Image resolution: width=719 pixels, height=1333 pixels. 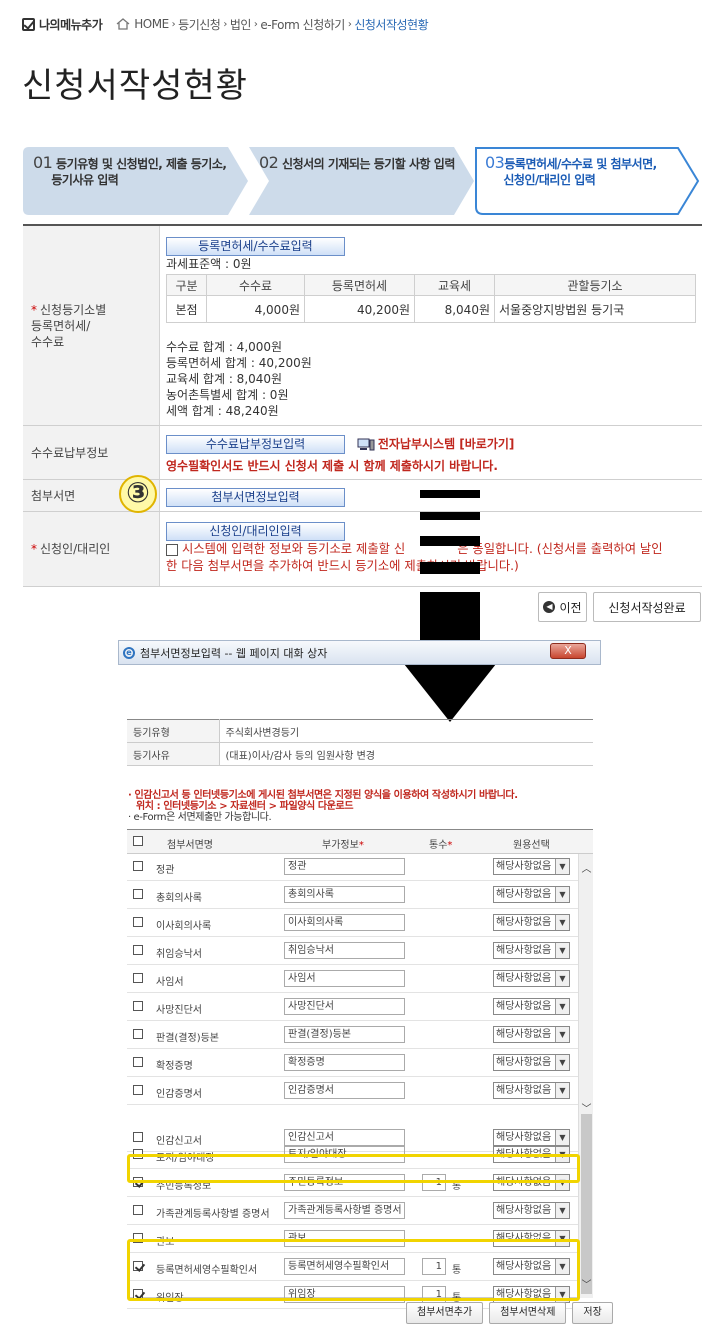 What do you see at coordinates (255, 246) in the screenshot?
I see `fee-input-button: 등록면허세/수수료입력` at bounding box center [255, 246].